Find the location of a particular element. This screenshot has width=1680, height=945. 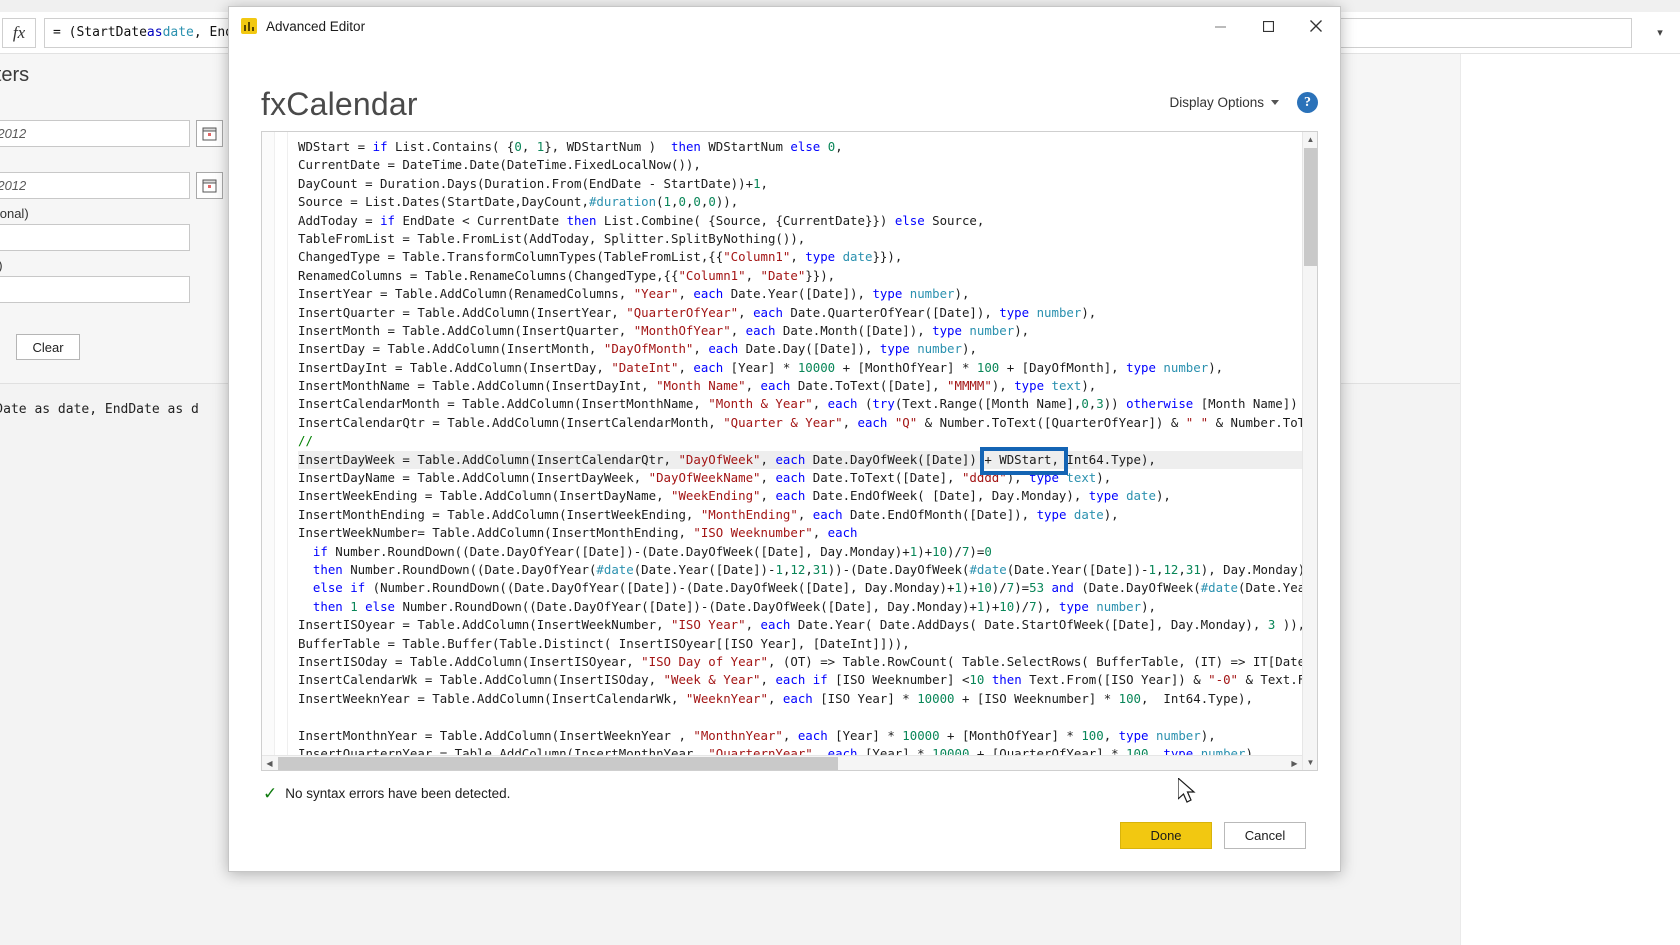

calendar-icon-end is located at coordinates (209, 185).